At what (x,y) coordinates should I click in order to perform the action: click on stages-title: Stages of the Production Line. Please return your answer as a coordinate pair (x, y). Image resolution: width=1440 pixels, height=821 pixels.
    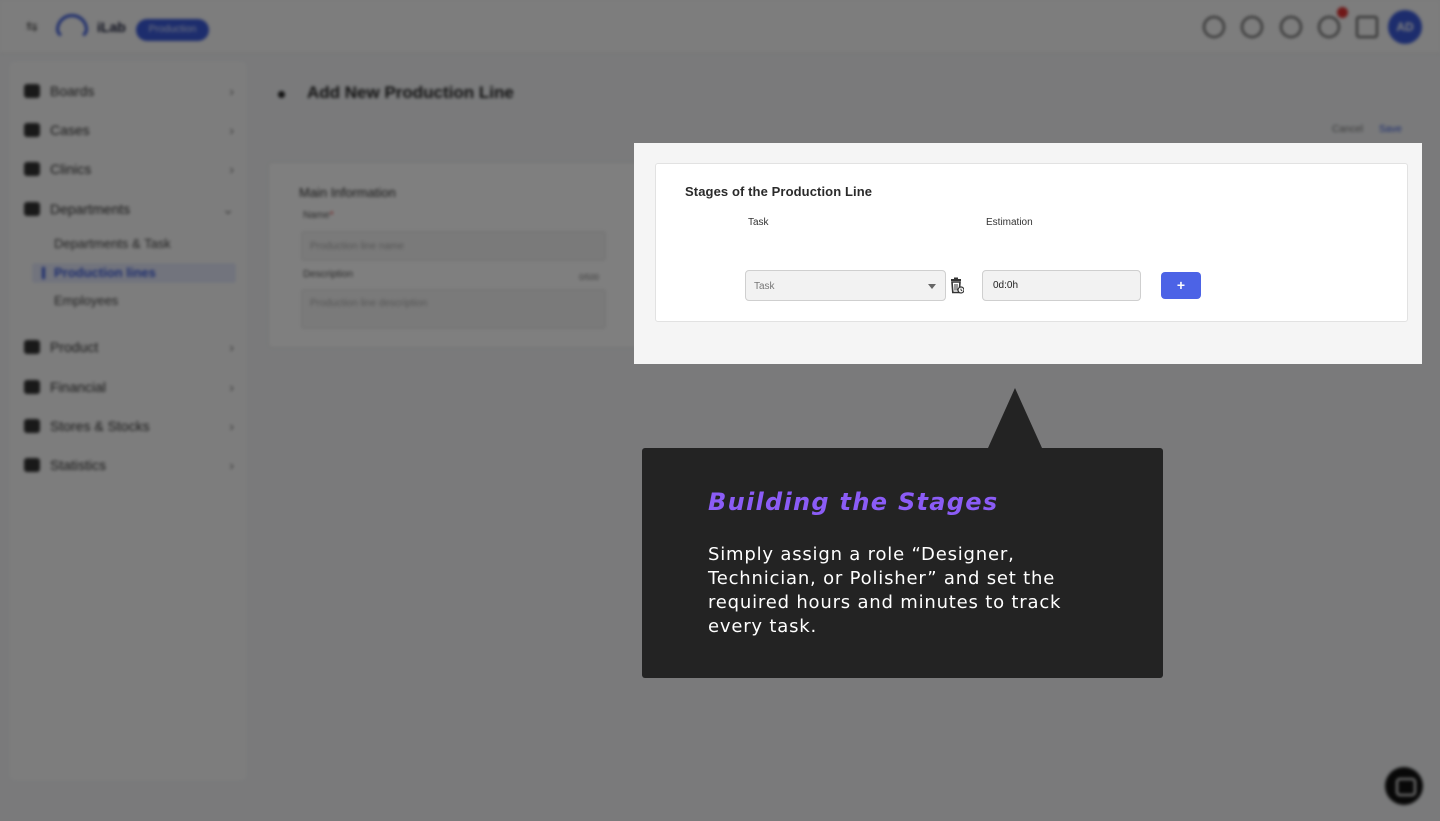
    Looking at the image, I should click on (779, 191).